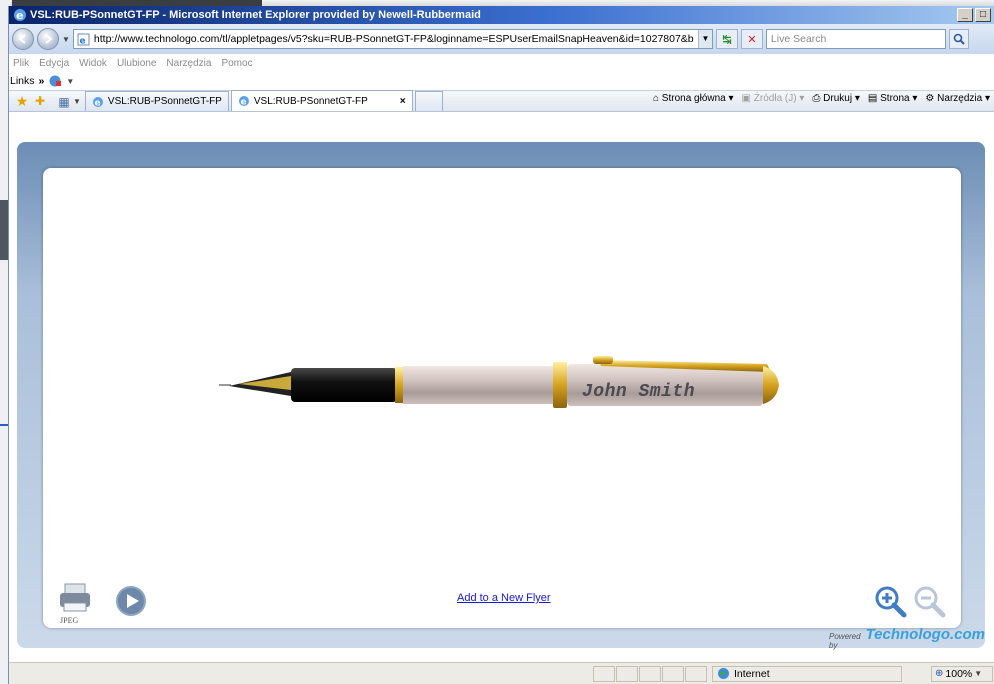 The width and height of the screenshot is (994, 684). What do you see at coordinates (751, 39) in the screenshot?
I see `stop-button: ✕` at bounding box center [751, 39].